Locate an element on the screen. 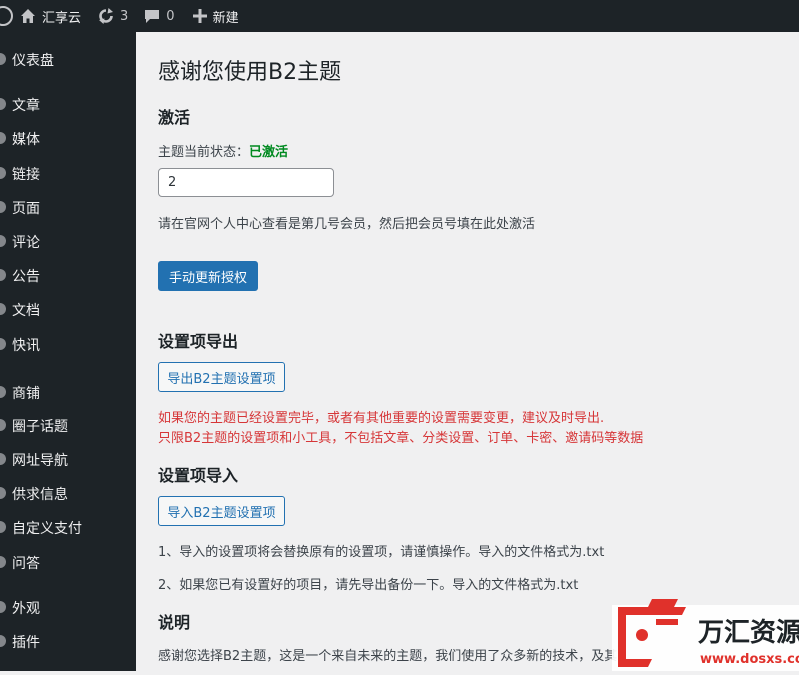 The height and width of the screenshot is (675, 799). export-note-2: 只限B2主题的设置项和小工具，不包括文章、分类设置、订单、卡密、邀请码等数据 is located at coordinates (401, 438).